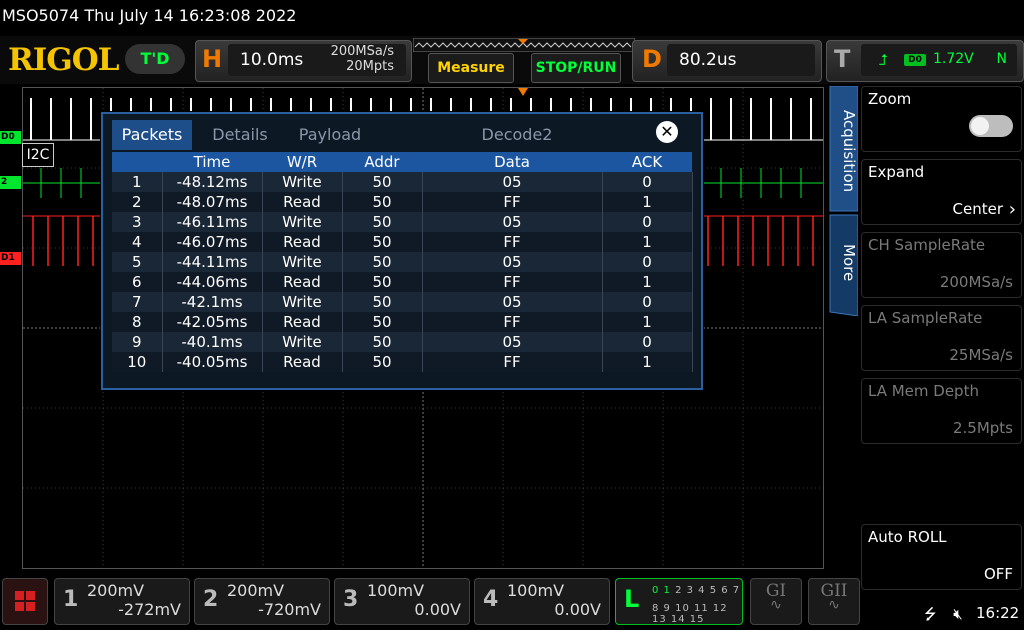 The image size is (1024, 630). I want to click on status-icons: ⭍ 🔇︎, so click(943, 616).